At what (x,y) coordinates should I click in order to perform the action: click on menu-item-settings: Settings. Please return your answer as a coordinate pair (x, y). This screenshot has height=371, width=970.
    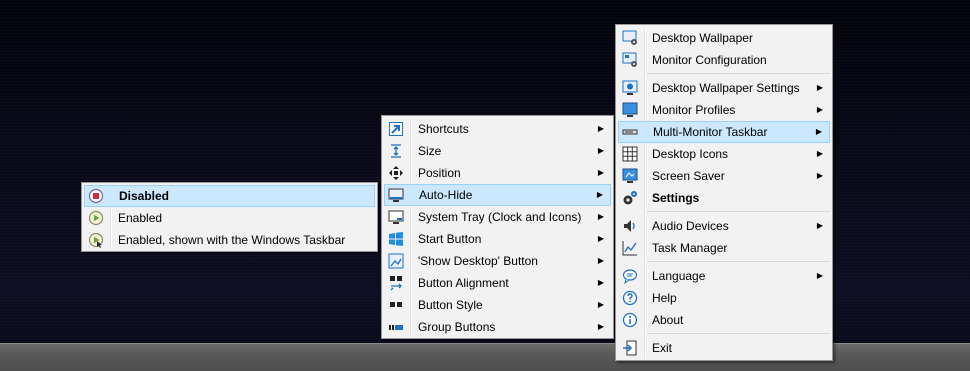
    Looking at the image, I should click on (724, 198).